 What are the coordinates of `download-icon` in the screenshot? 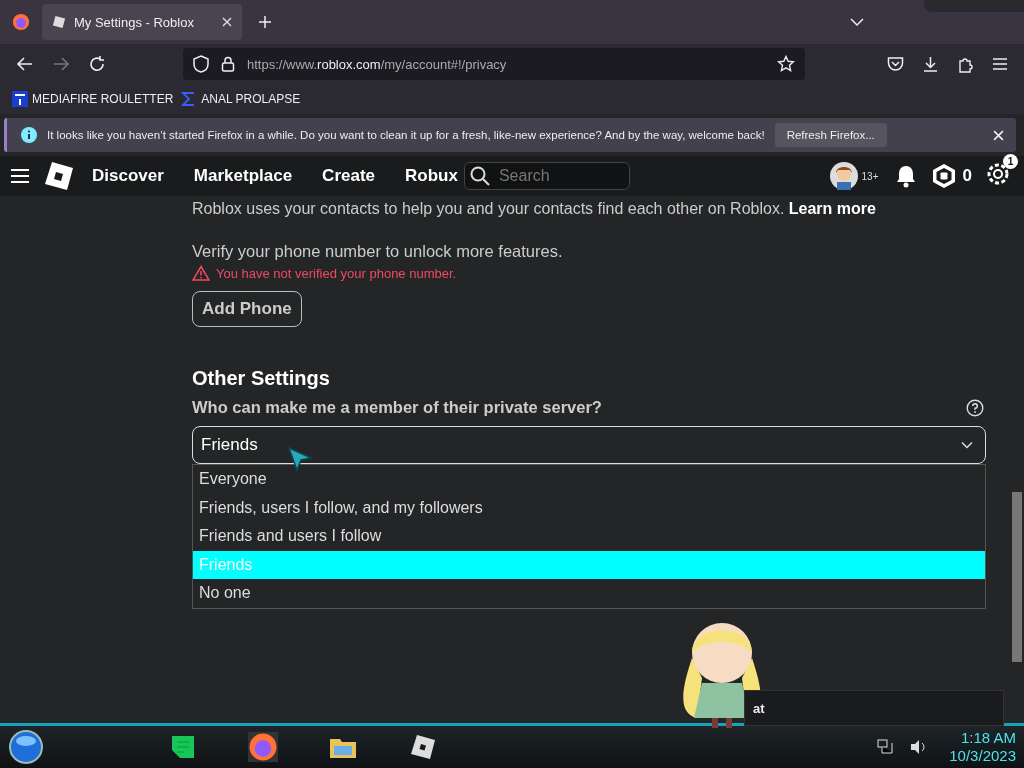 It's located at (930, 64).